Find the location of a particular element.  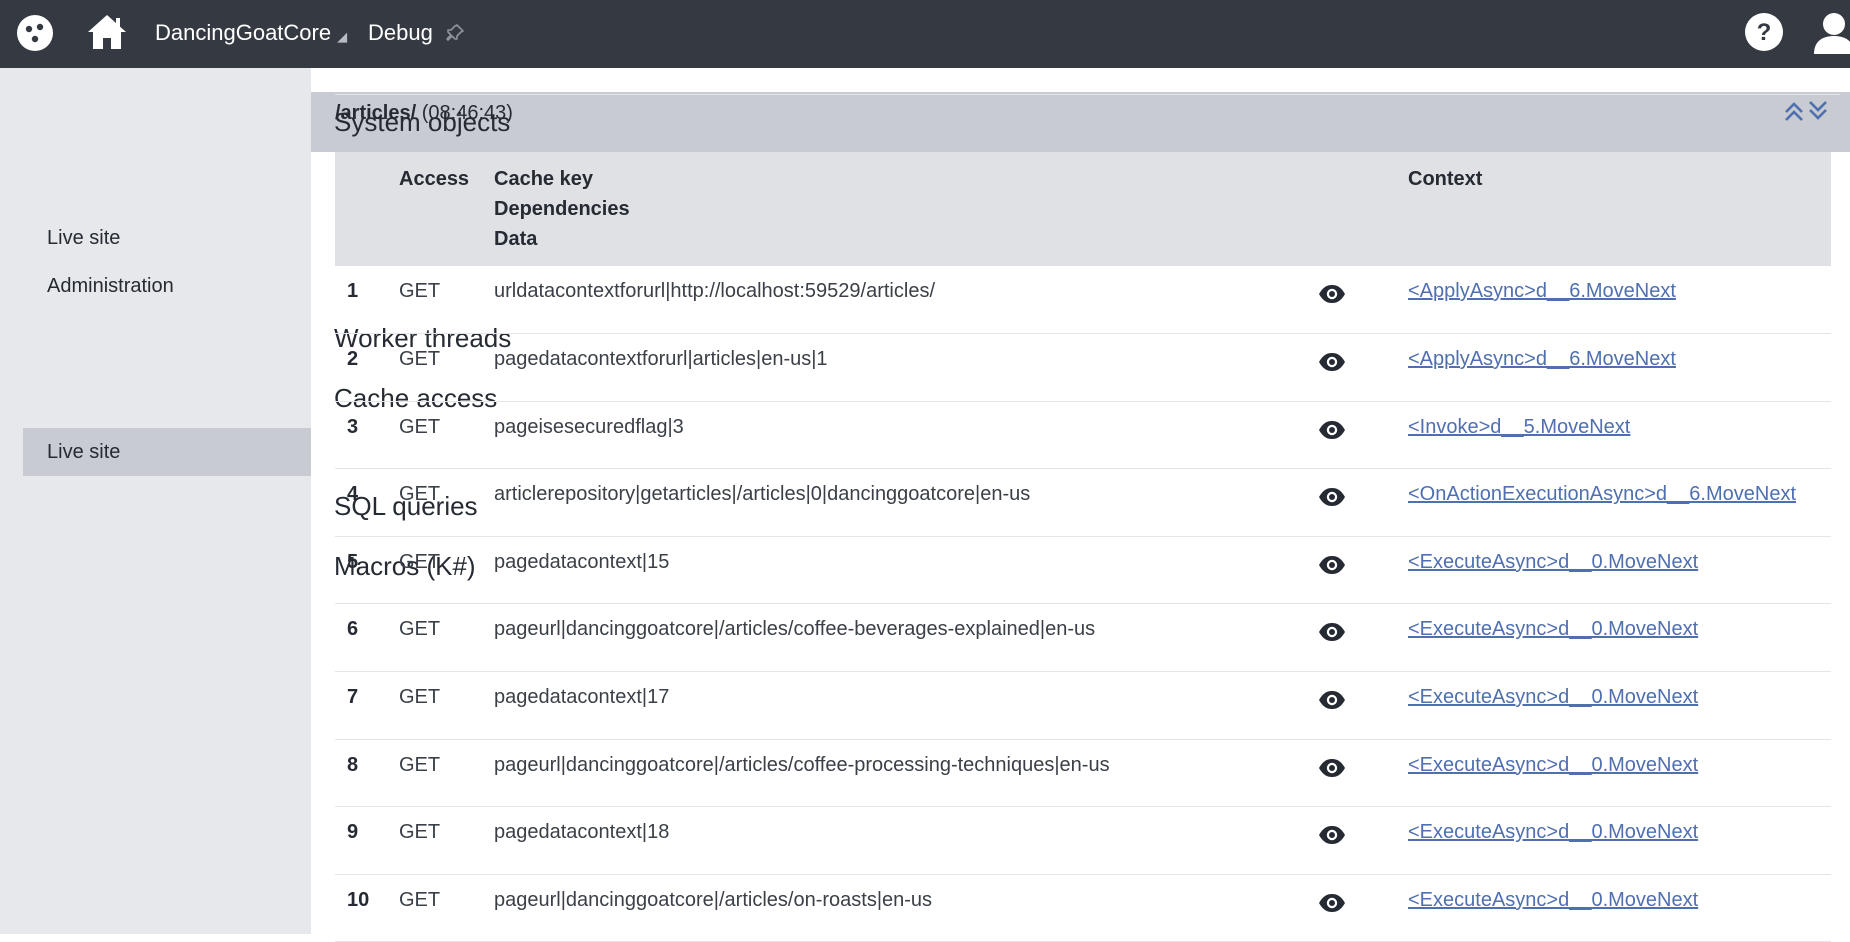

help-icon: ? is located at coordinates (1764, 32).